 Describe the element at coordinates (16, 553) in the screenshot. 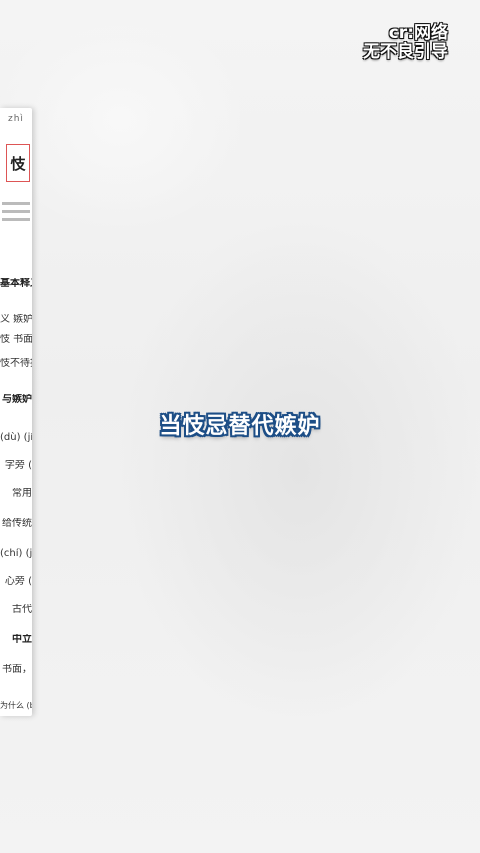

I see `doc-row: (chí) (jì` at that location.